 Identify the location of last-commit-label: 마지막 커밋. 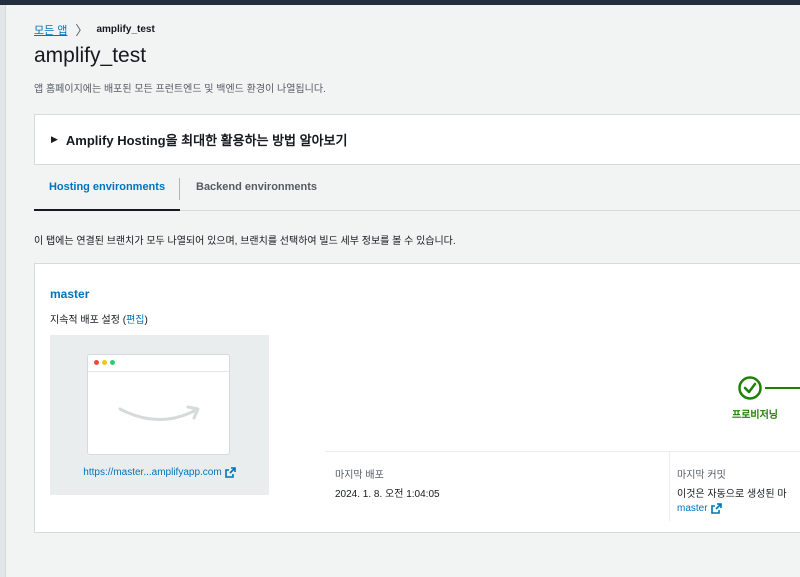
(701, 475).